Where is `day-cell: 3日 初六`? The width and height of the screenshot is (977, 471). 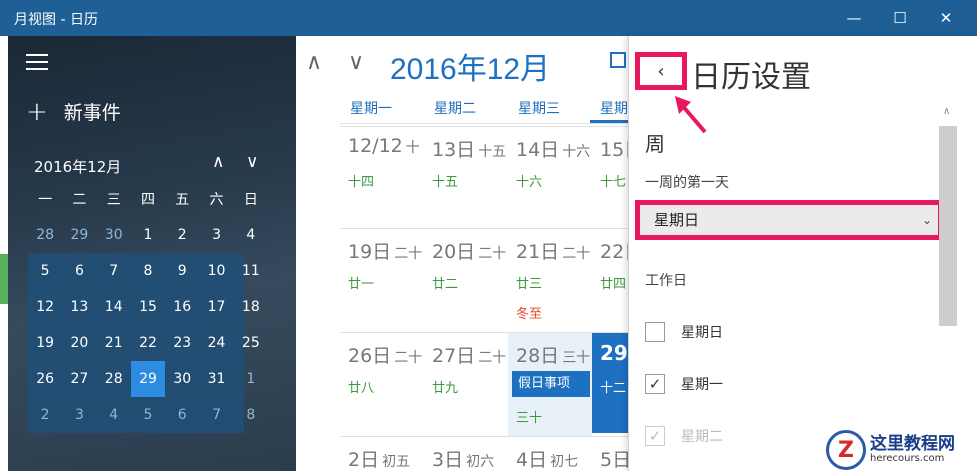
day-cell: 3日 初六 is located at coordinates (466, 454).